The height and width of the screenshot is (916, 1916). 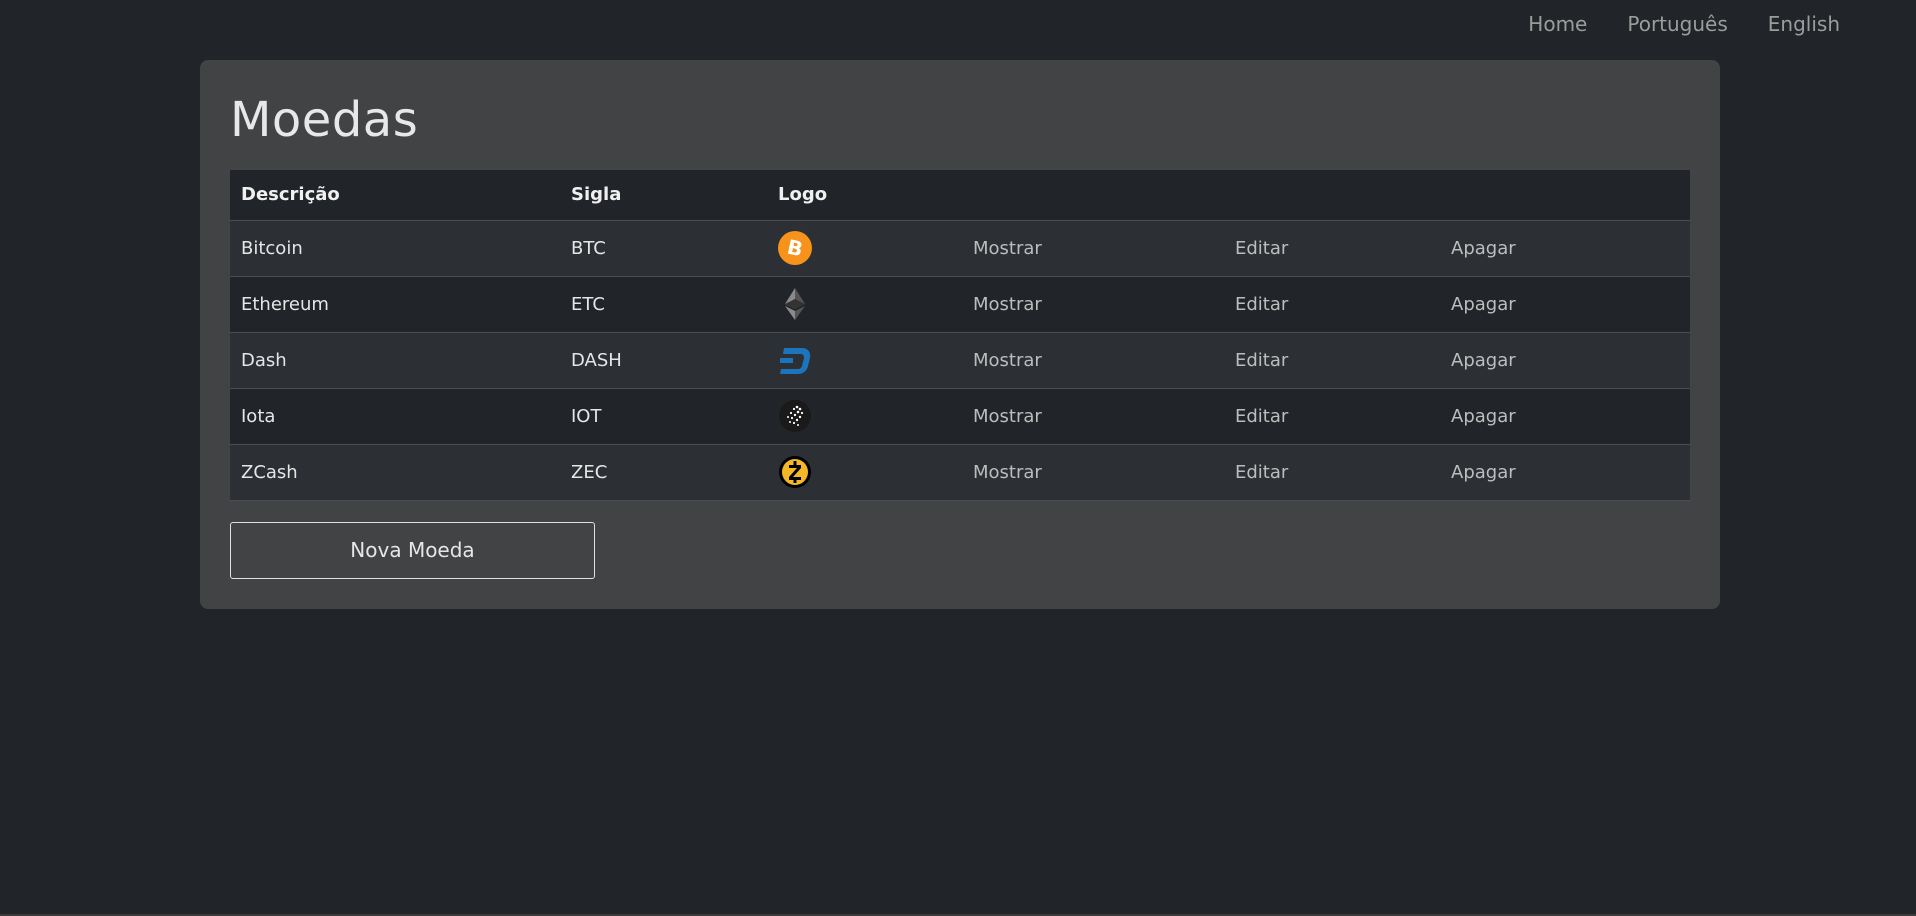 What do you see at coordinates (864, 472) in the screenshot?
I see `zcash-logo` at bounding box center [864, 472].